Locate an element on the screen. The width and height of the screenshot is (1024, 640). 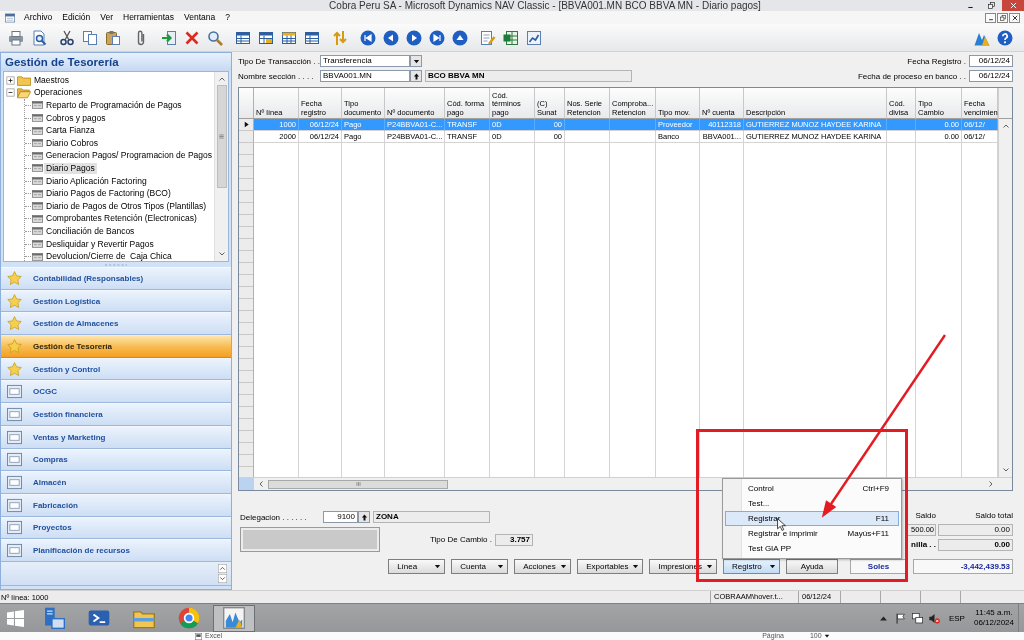
menu-button: Registro is located at coordinates (751, 566).